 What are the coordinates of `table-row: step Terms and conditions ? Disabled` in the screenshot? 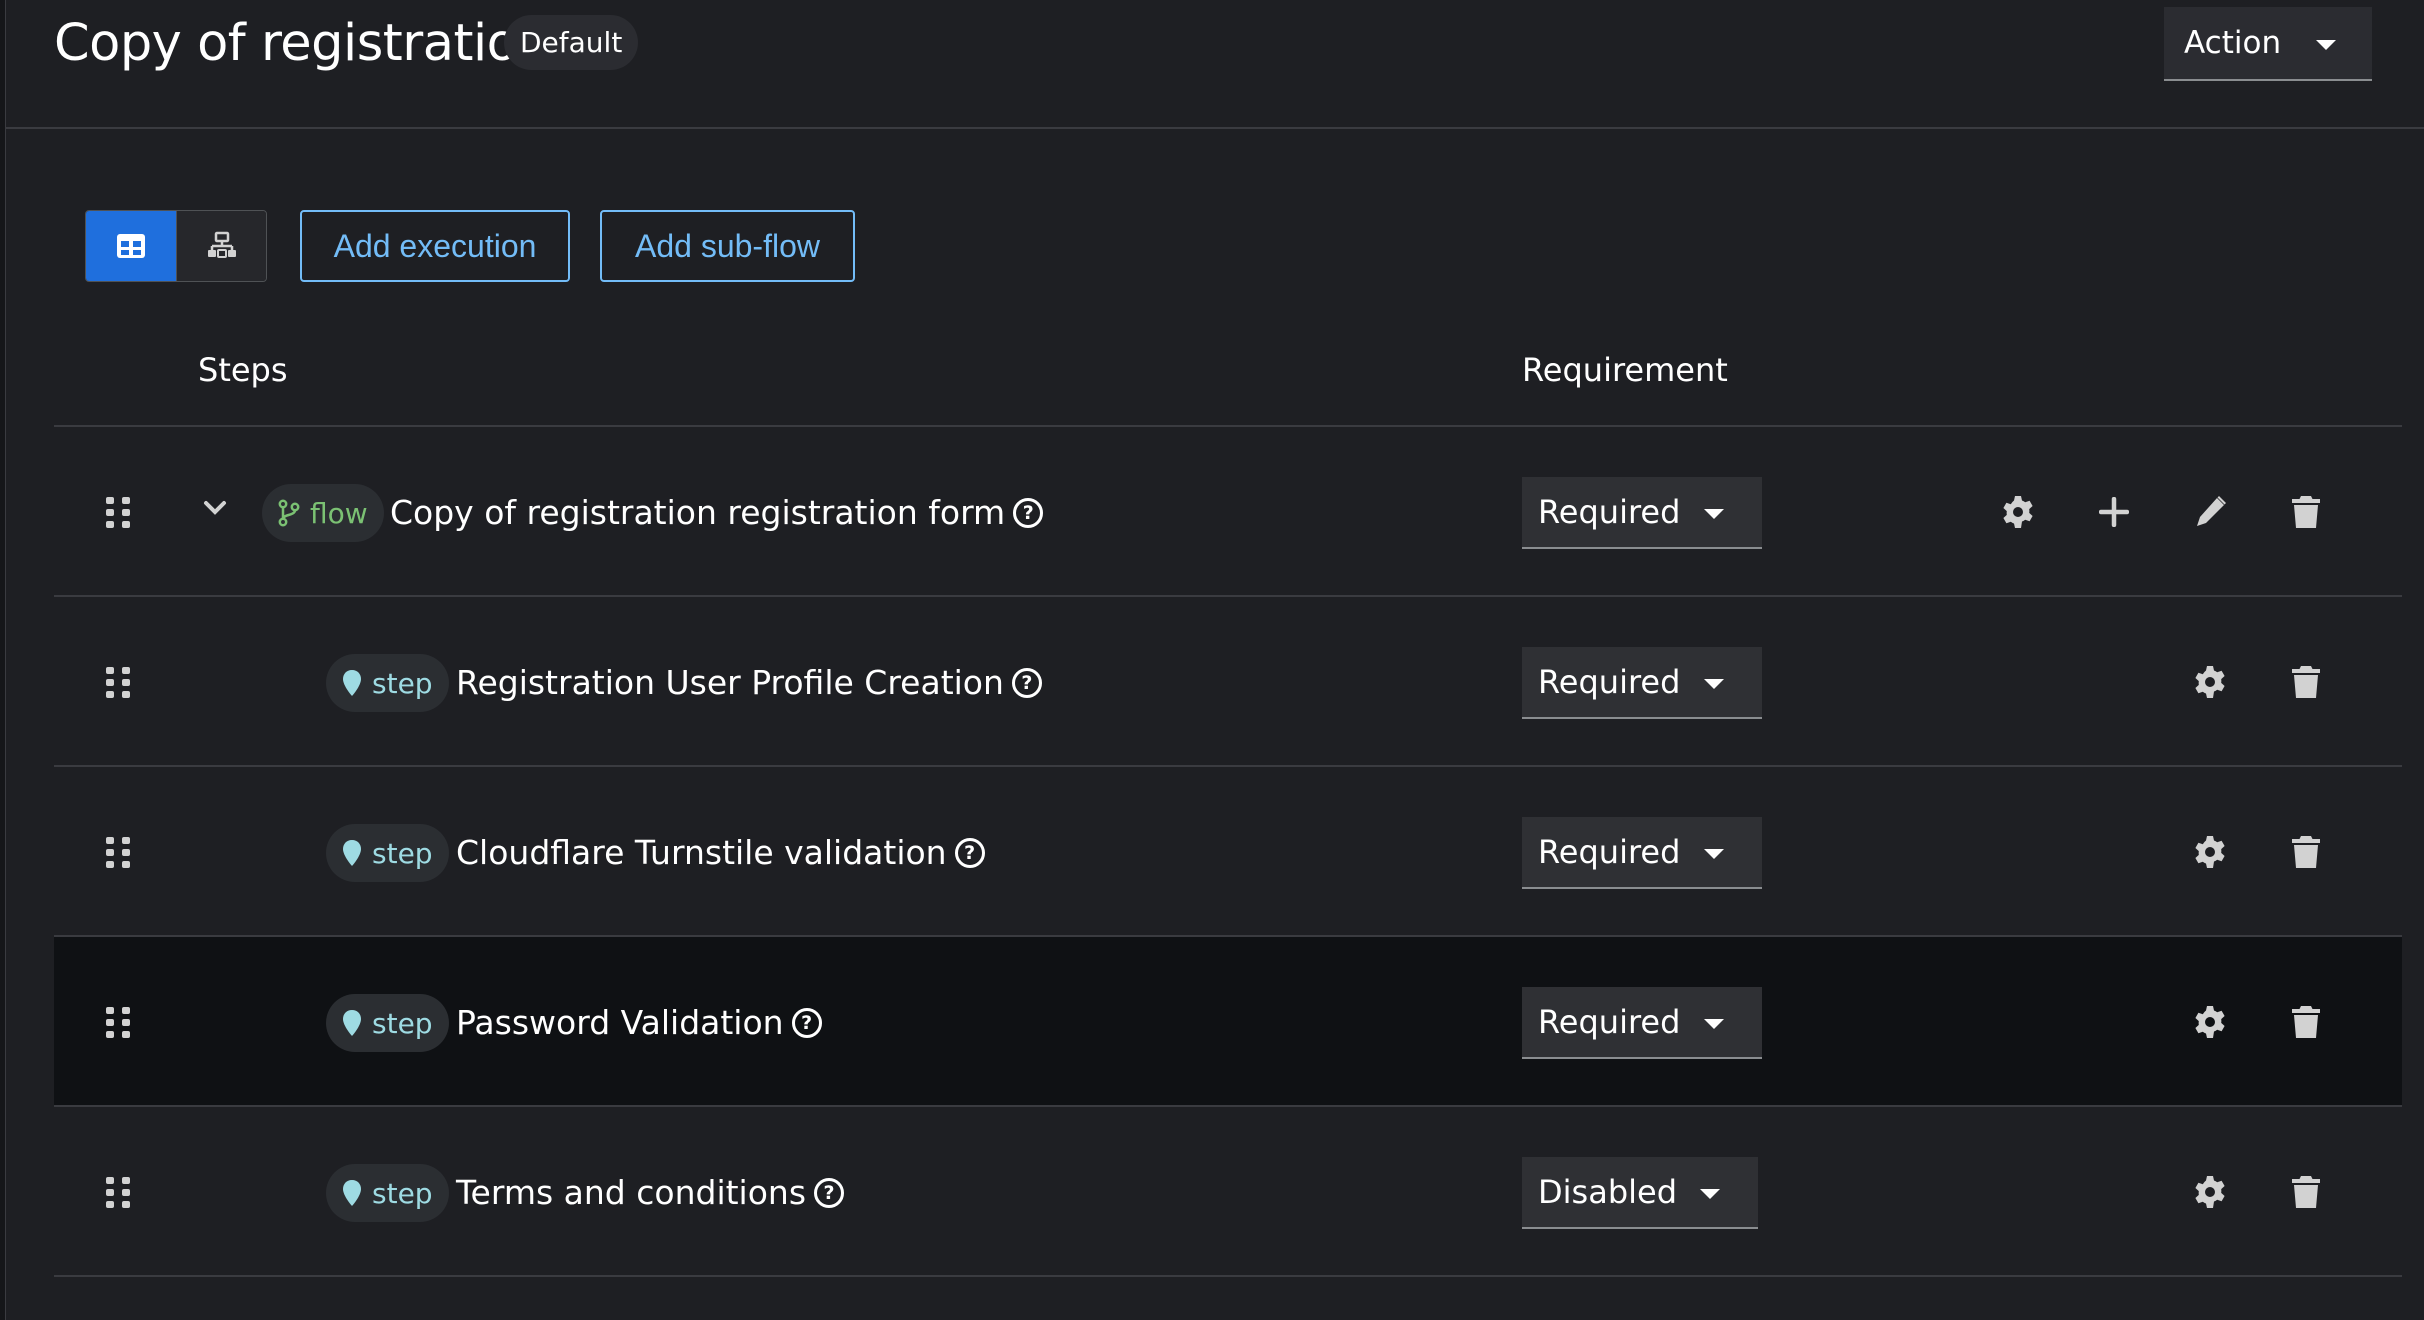 It's located at (1228, 1192).